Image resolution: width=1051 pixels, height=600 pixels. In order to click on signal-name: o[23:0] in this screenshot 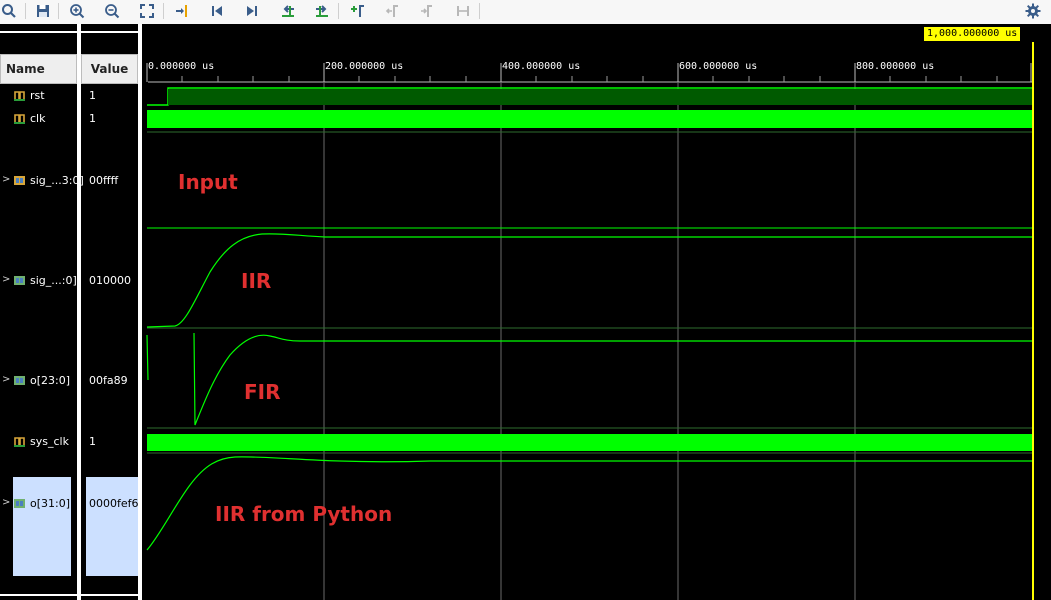, I will do `click(50, 380)`.